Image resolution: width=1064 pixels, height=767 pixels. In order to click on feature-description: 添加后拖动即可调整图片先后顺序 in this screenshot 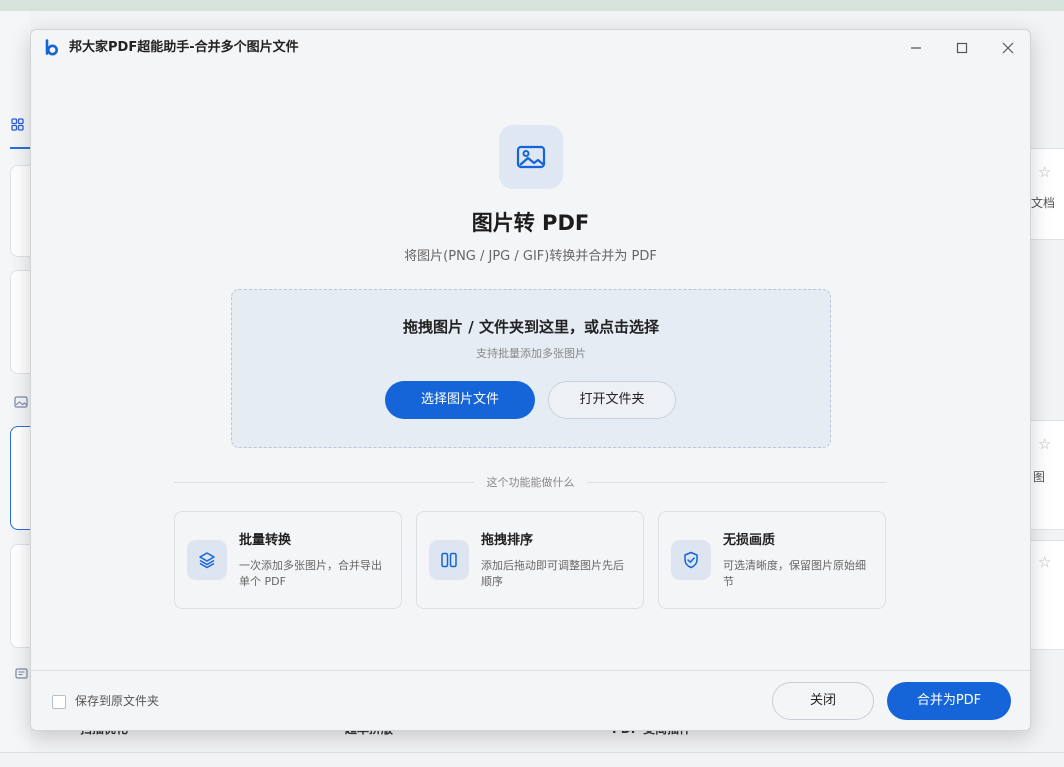, I will do `click(552, 573)`.